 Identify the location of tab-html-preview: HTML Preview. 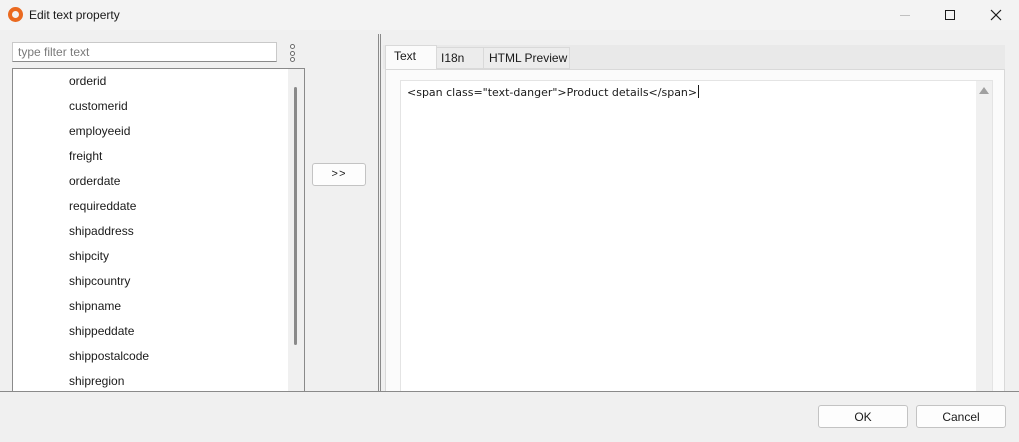
(527, 58).